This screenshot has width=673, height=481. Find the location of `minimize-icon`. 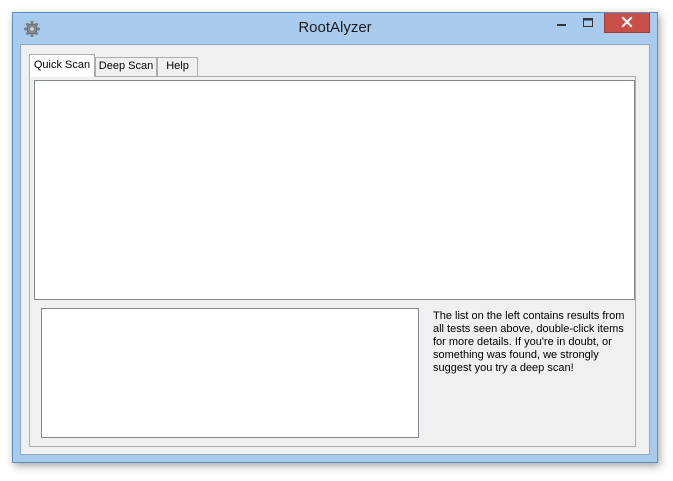

minimize-icon is located at coordinates (561, 25).